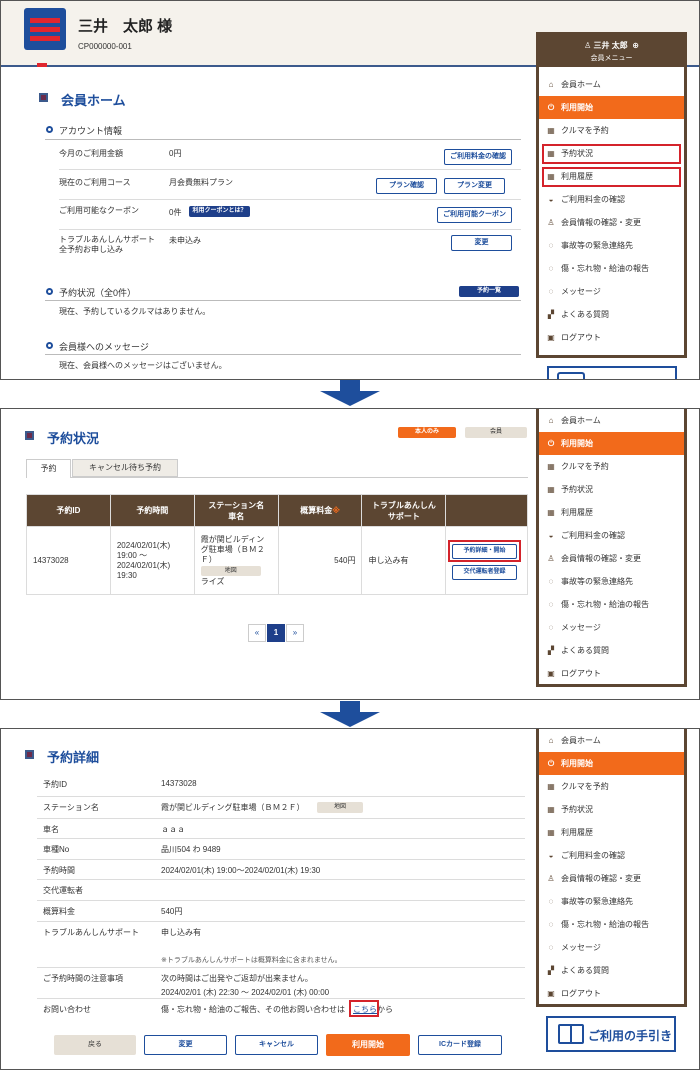  I want to click on detail-value: 540円, so click(171, 911).